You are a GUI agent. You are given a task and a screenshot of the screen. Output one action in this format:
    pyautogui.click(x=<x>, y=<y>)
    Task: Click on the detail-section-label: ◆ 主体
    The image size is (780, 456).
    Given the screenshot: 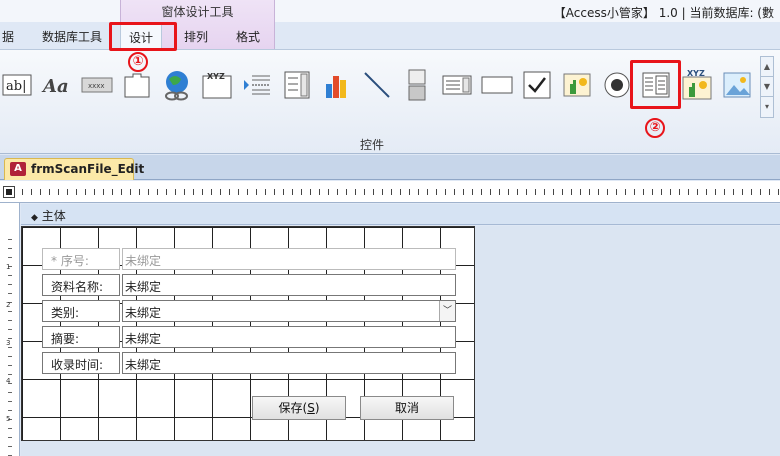 What is the action you would take?
    pyautogui.click(x=48, y=215)
    